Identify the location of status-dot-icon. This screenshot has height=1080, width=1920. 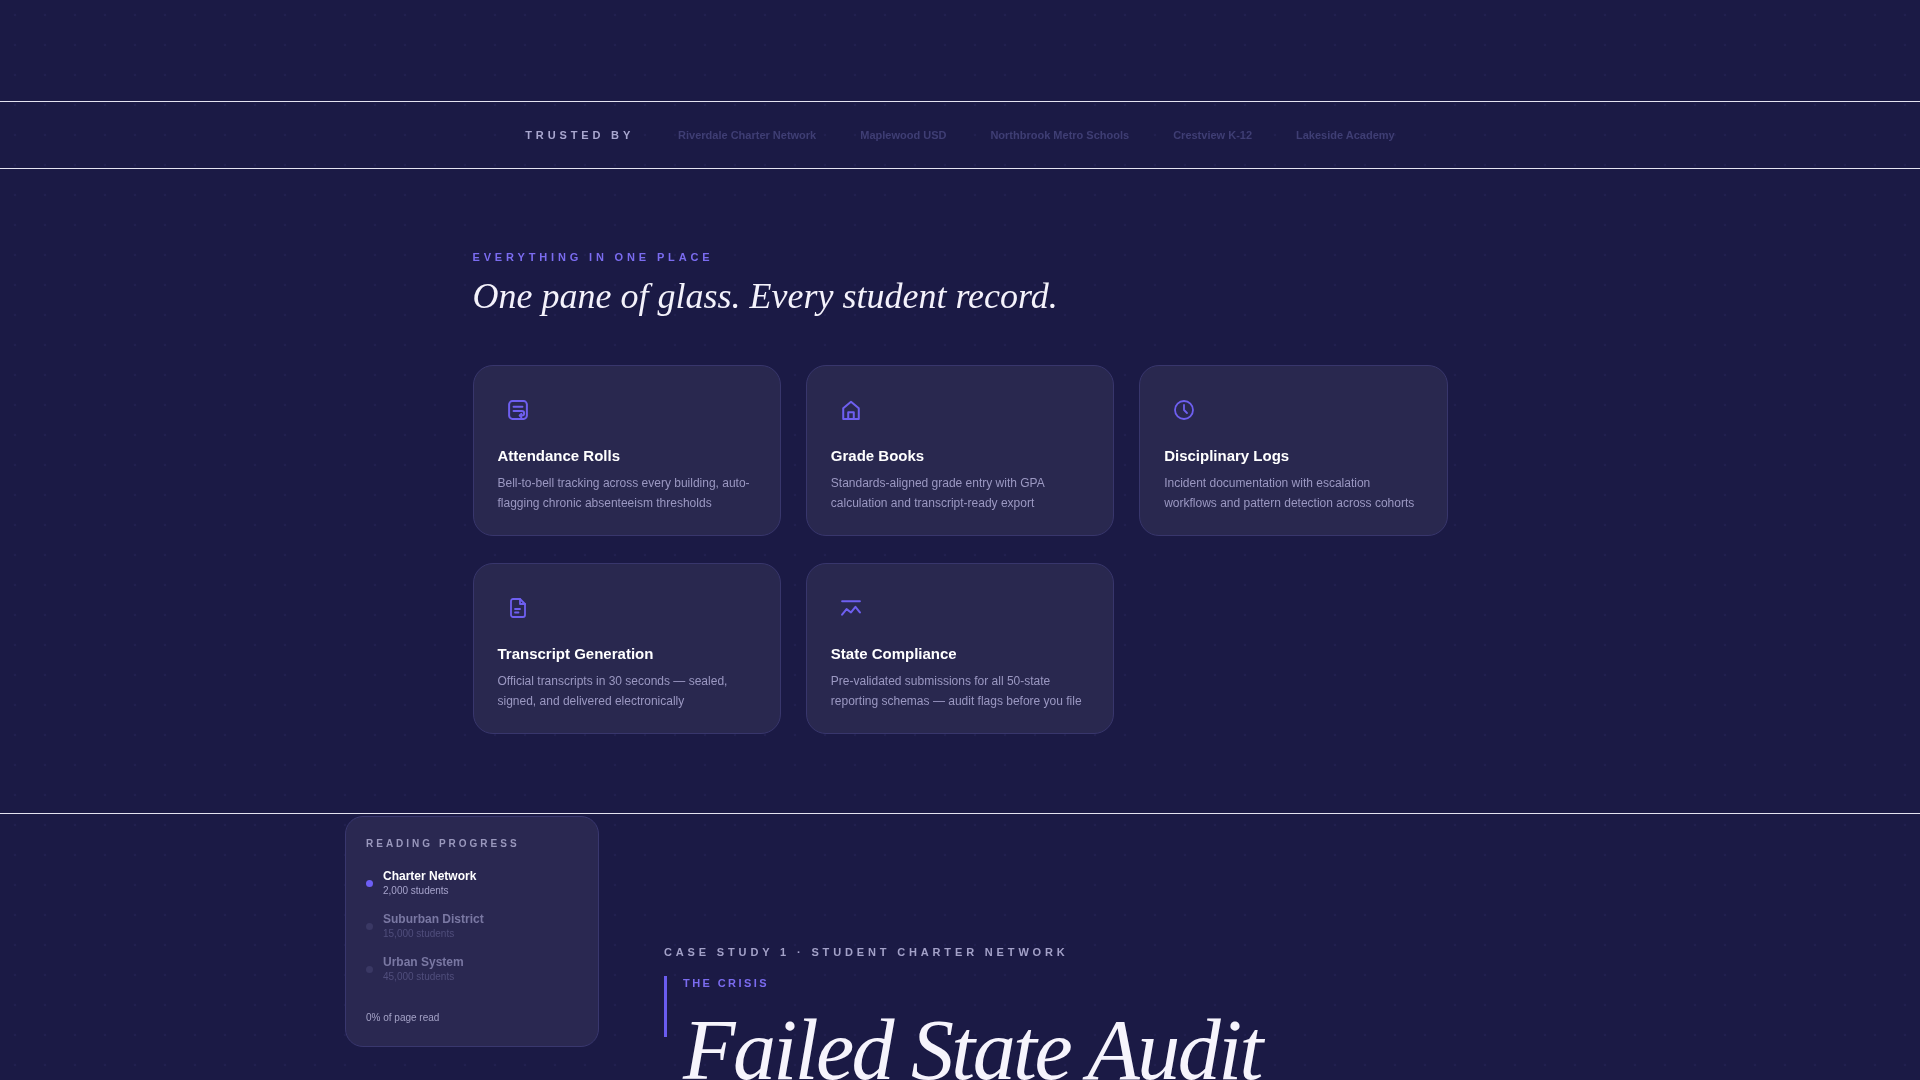
(369, 883).